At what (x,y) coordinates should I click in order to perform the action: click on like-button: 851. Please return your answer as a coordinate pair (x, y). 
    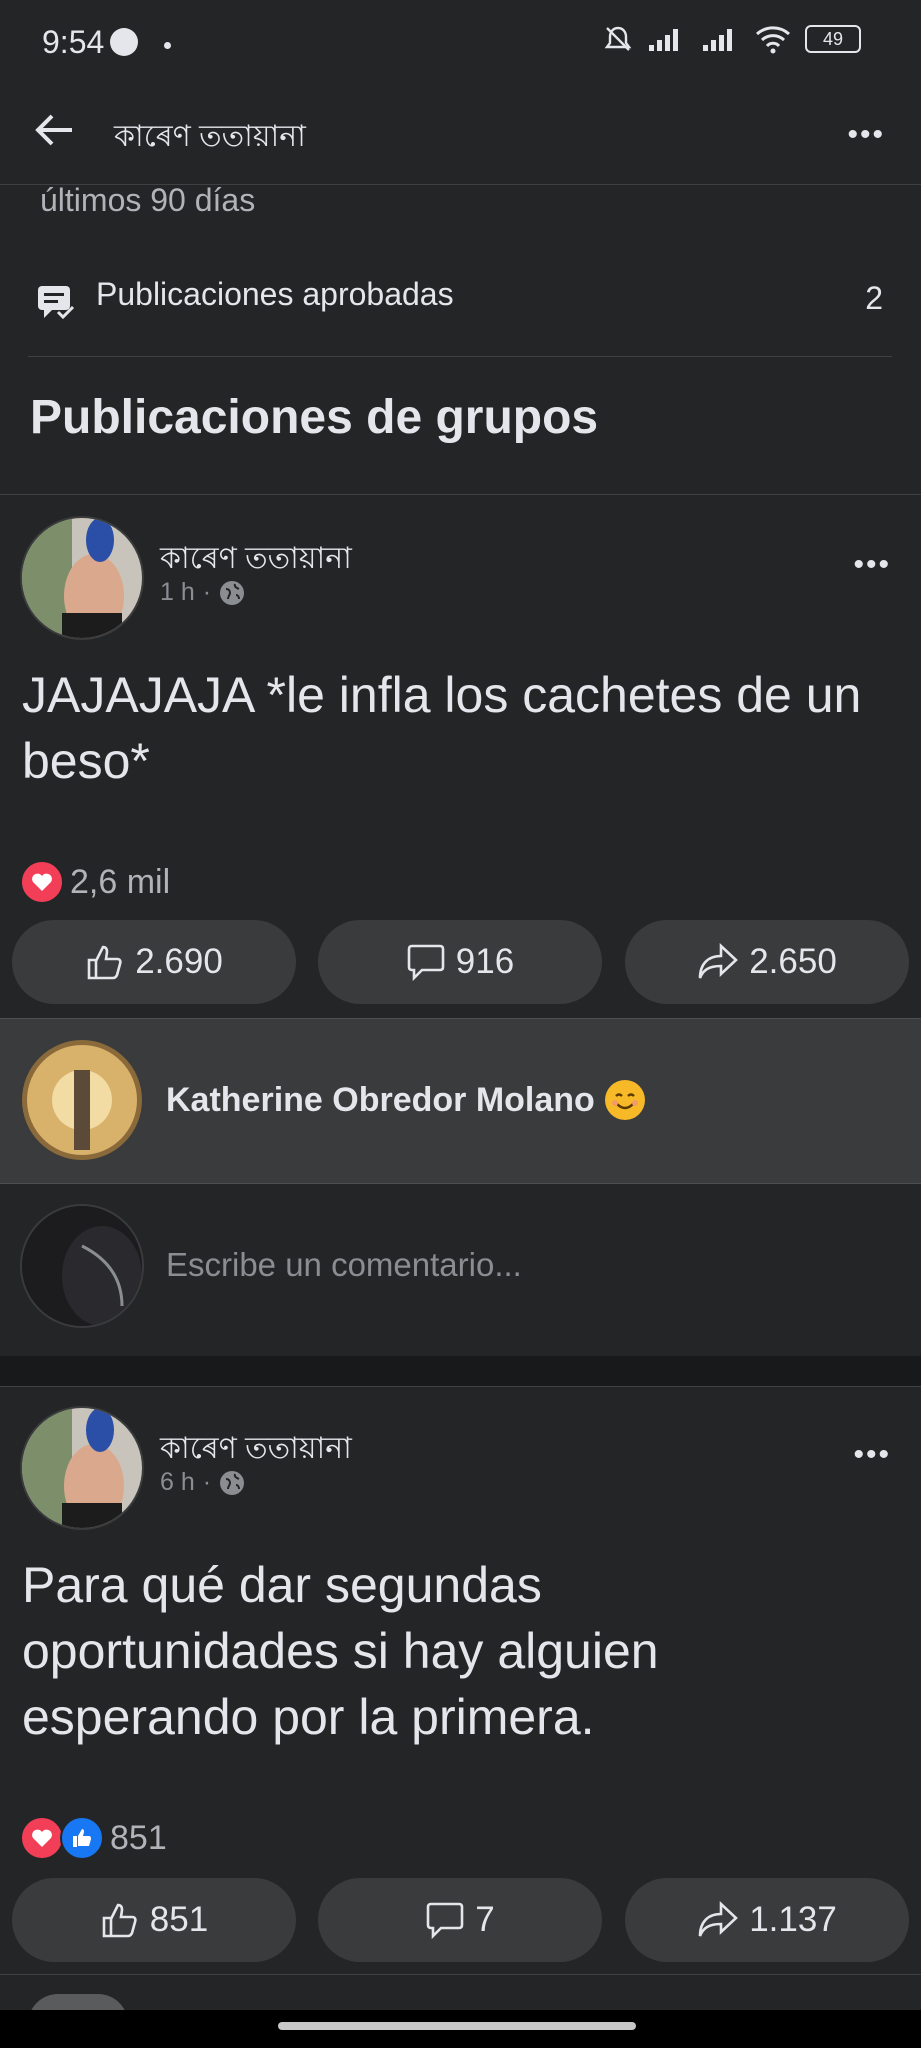
    Looking at the image, I should click on (154, 1920).